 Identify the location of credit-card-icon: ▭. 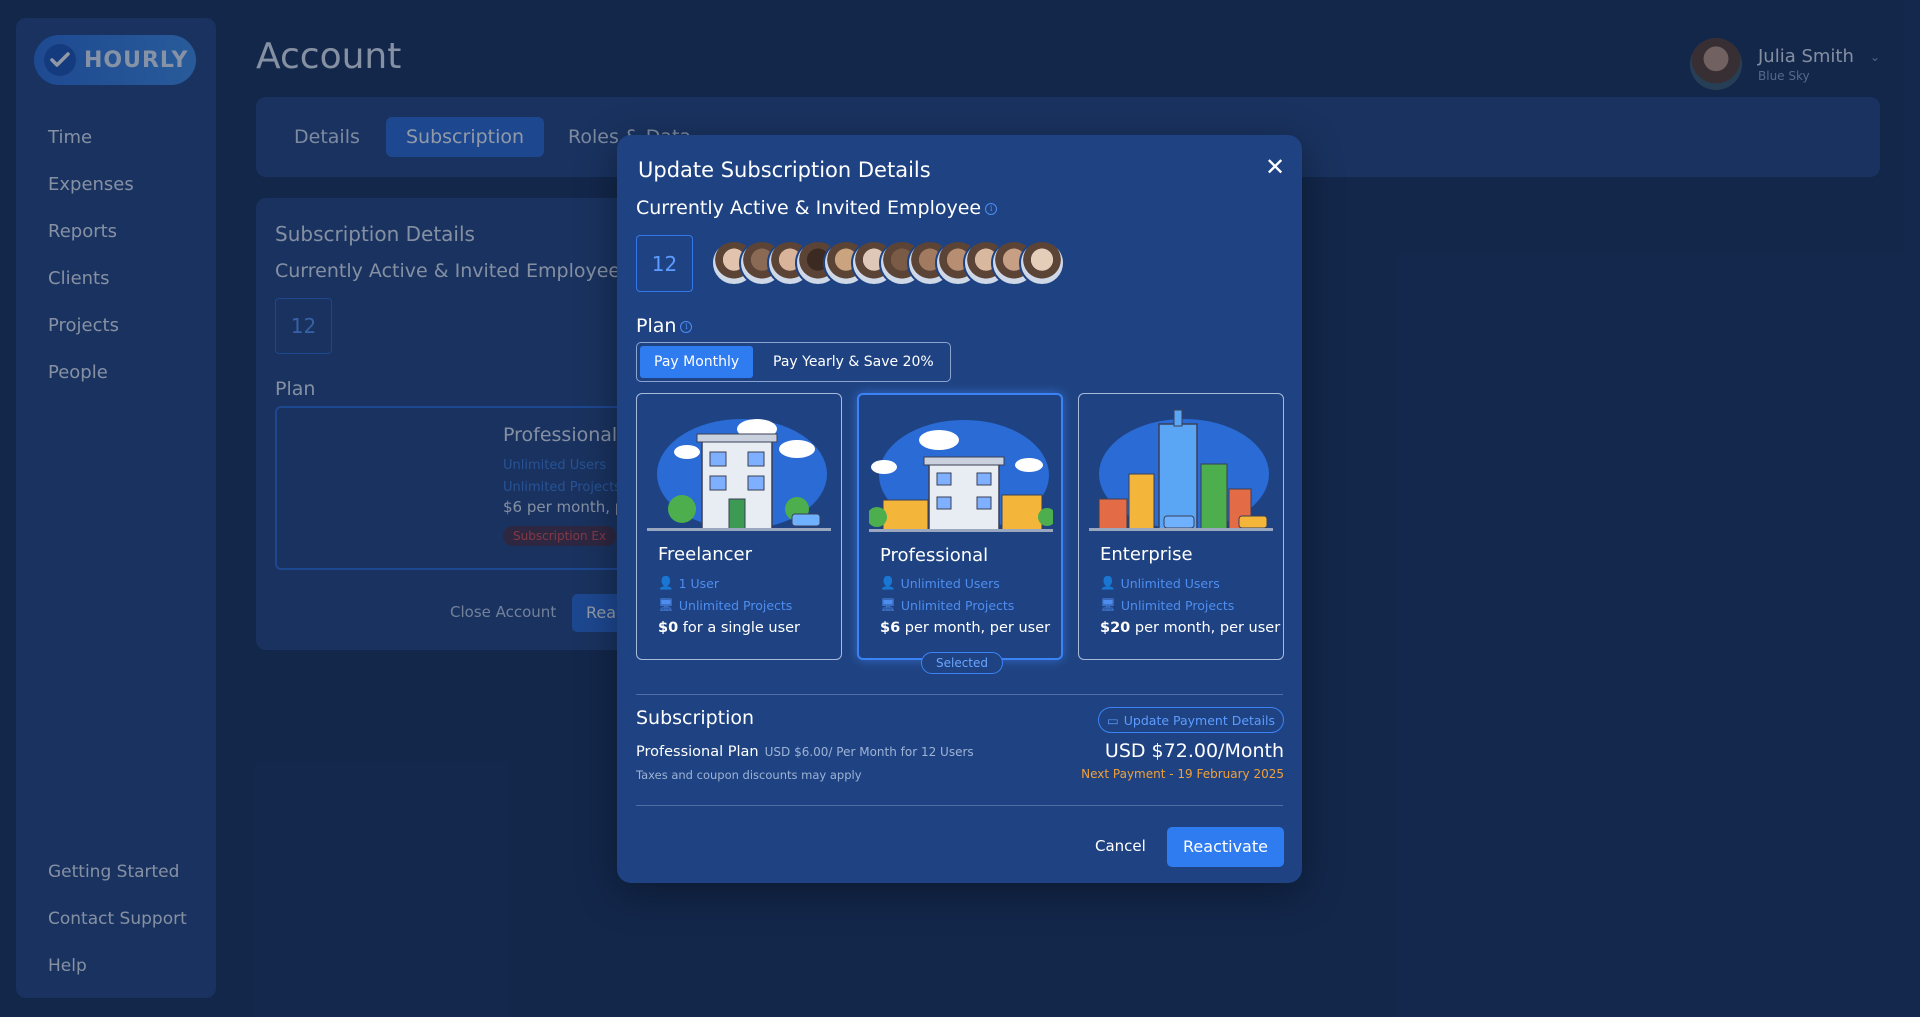
(1112, 720).